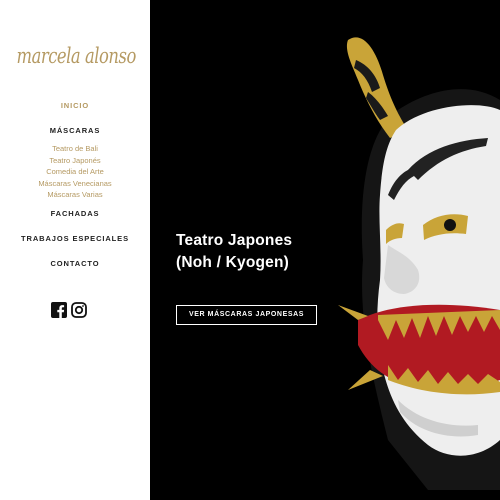  Describe the element at coordinates (77, 56) in the screenshot. I see `site-logo: marcela alonso` at that location.